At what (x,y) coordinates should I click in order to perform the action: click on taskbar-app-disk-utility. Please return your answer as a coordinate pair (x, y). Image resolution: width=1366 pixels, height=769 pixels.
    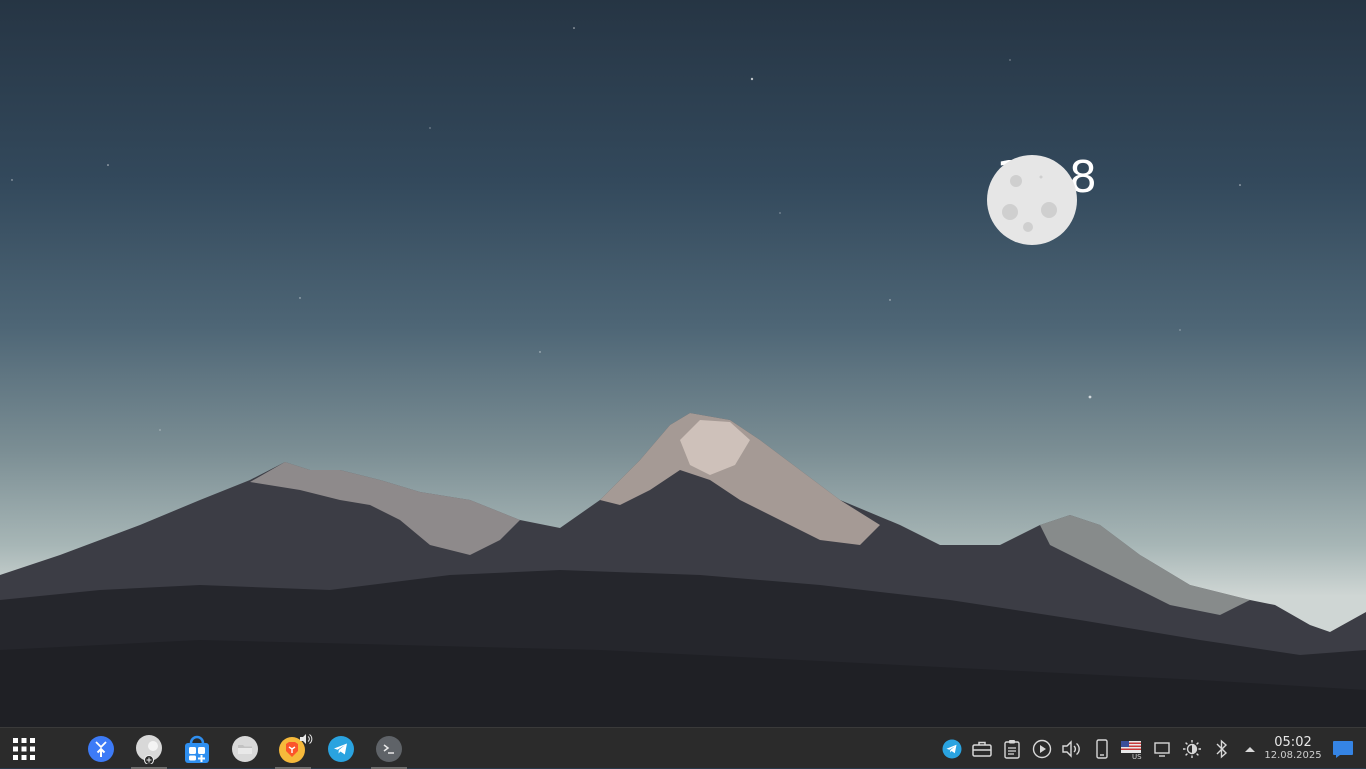
    Looking at the image, I should click on (149, 748).